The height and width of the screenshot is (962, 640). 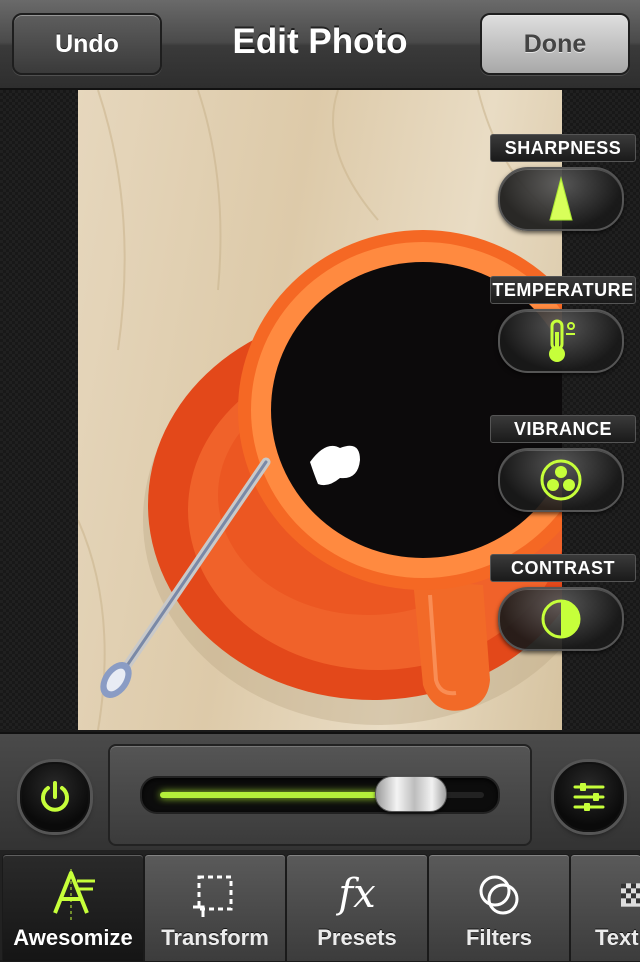 I want to click on sharpness-icon, so click(x=561, y=198).